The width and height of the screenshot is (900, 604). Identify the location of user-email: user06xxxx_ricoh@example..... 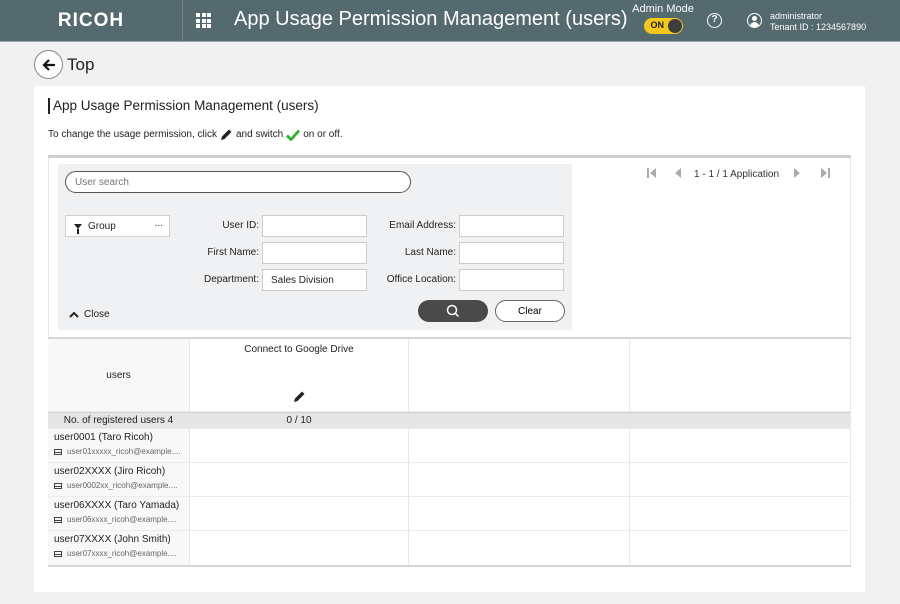
(121, 519).